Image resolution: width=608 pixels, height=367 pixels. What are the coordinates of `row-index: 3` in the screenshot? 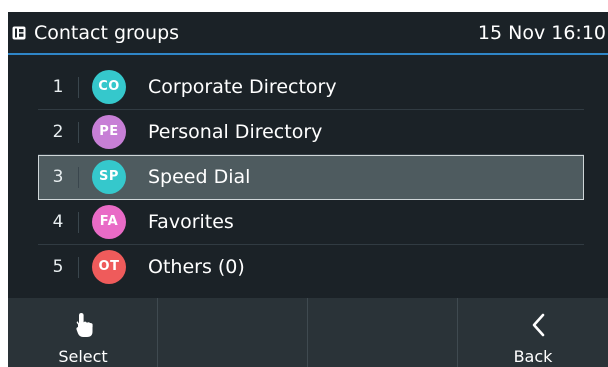 It's located at (58, 177).